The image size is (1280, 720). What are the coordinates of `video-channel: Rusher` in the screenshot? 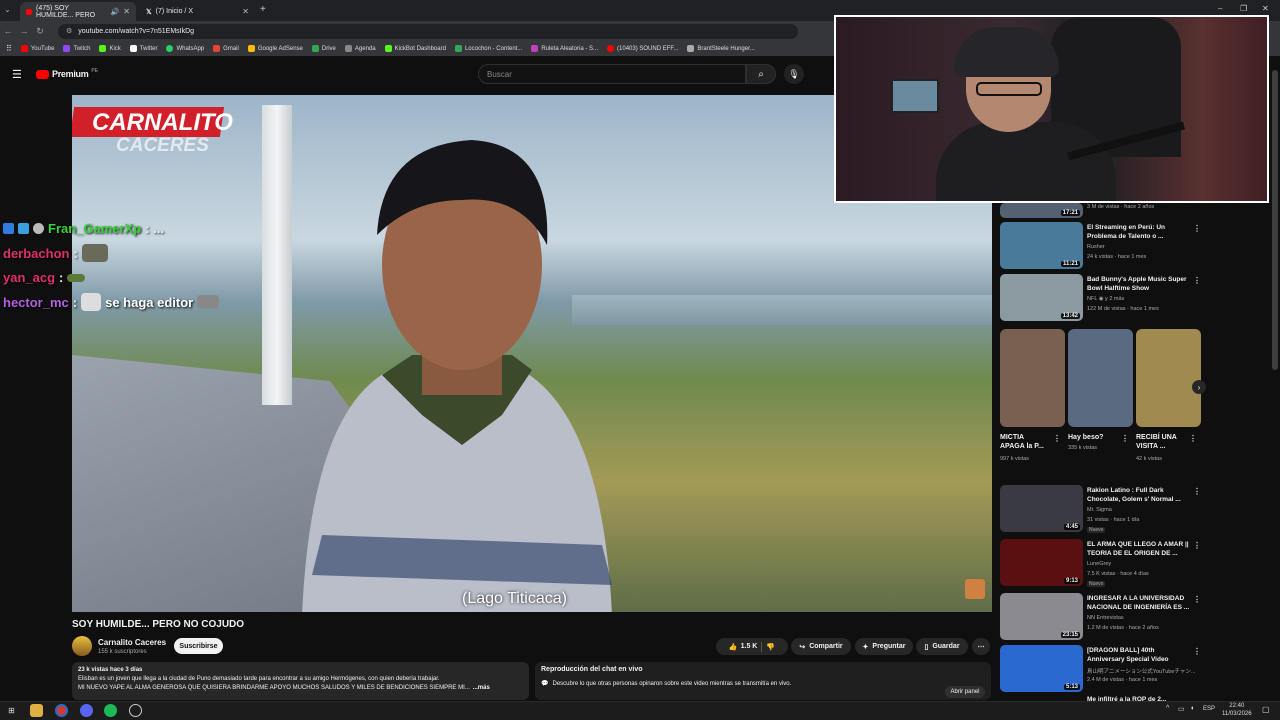 It's located at (1096, 247).